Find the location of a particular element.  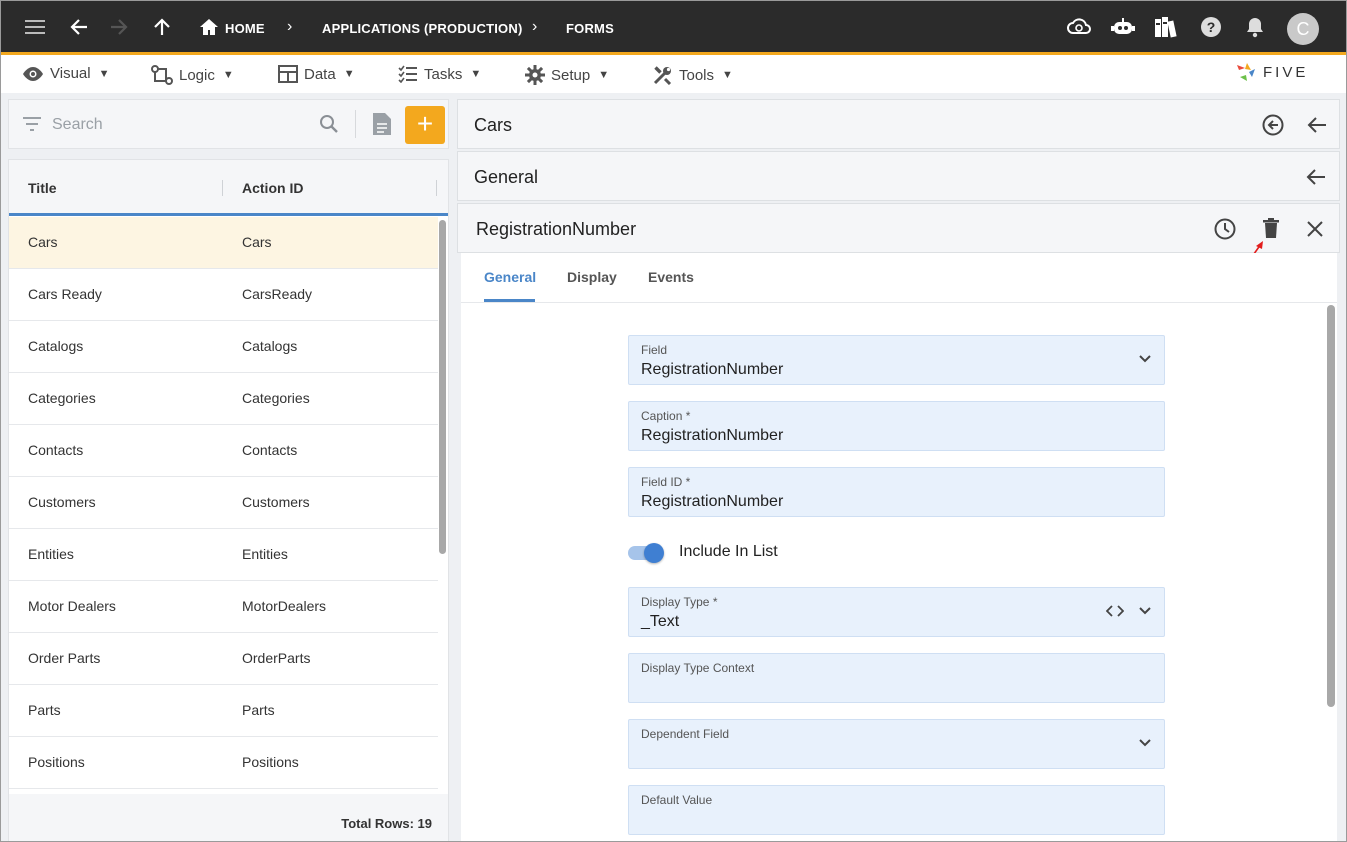

caption-field: Caption * RegistrationNumber is located at coordinates (896, 426).